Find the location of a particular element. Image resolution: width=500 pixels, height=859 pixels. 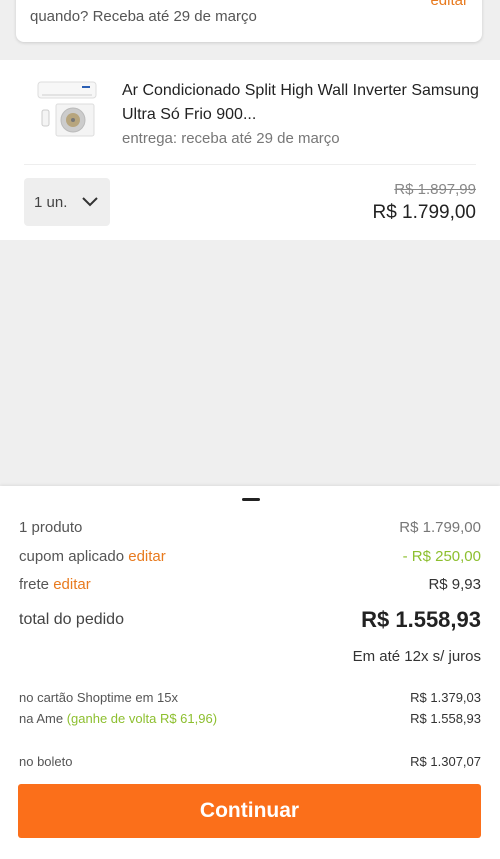

products-value: R$ 1.799,00 is located at coordinates (440, 527).